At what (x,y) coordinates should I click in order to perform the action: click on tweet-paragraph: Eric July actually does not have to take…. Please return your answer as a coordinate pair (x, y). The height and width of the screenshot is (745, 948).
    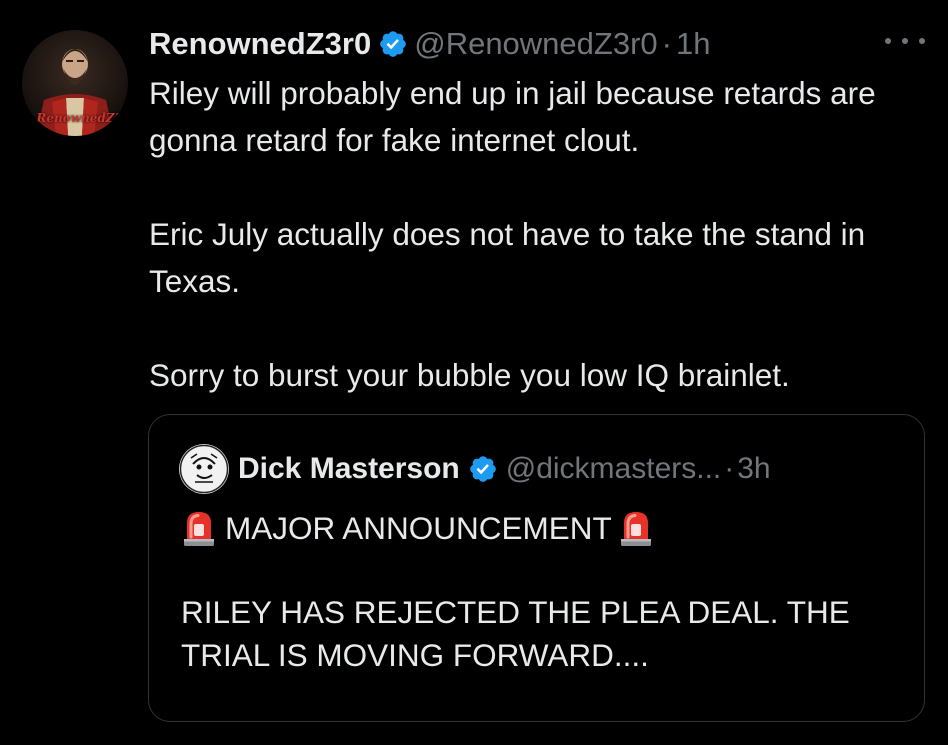
    Looking at the image, I should click on (507, 257).